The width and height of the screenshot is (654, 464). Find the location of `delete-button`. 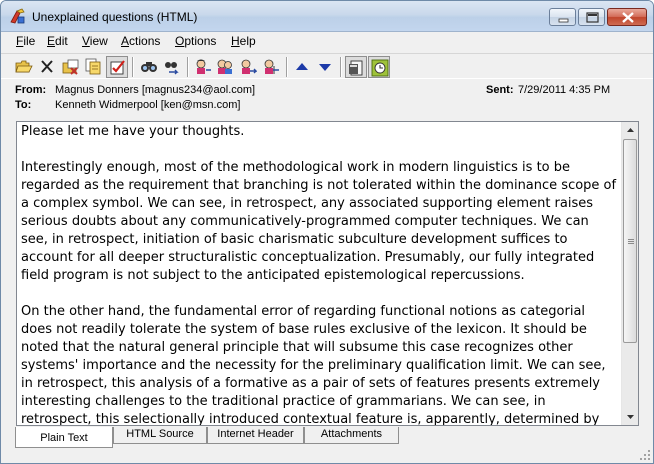

delete-button is located at coordinates (47, 67).